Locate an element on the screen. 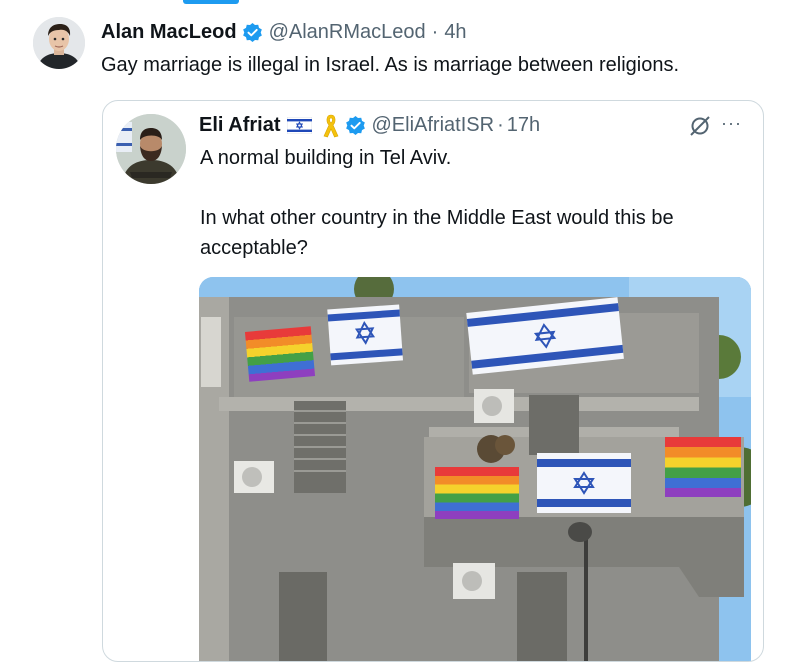 This screenshot has width=793, height=662. grok-icon is located at coordinates (700, 126).